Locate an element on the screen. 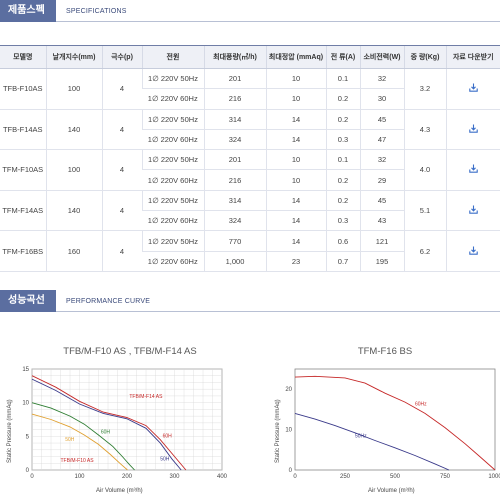  blade-size: 160 is located at coordinates (73, 251).